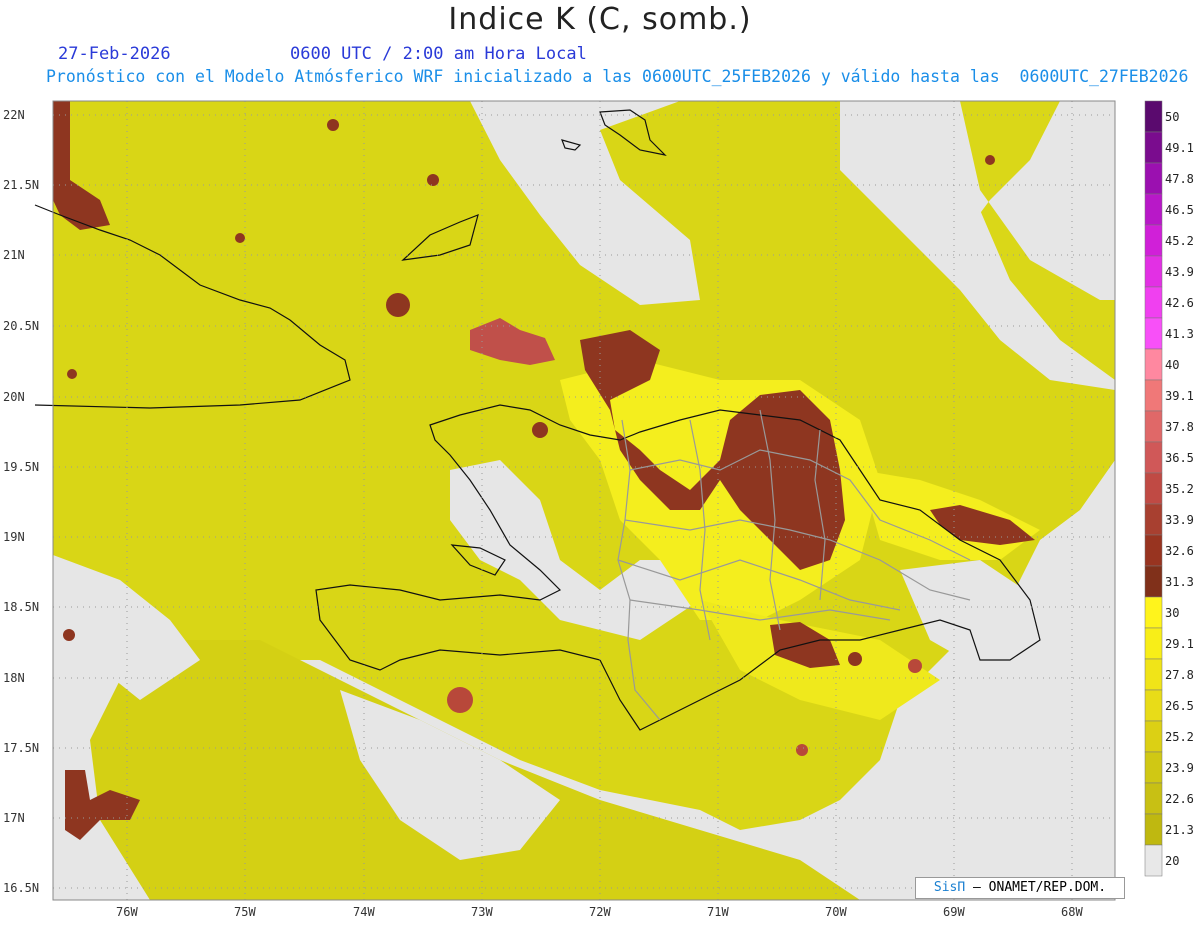 This screenshot has width=1200, height=927. What do you see at coordinates (127, 912) in the screenshot?
I see `lon-label: 76W` at bounding box center [127, 912].